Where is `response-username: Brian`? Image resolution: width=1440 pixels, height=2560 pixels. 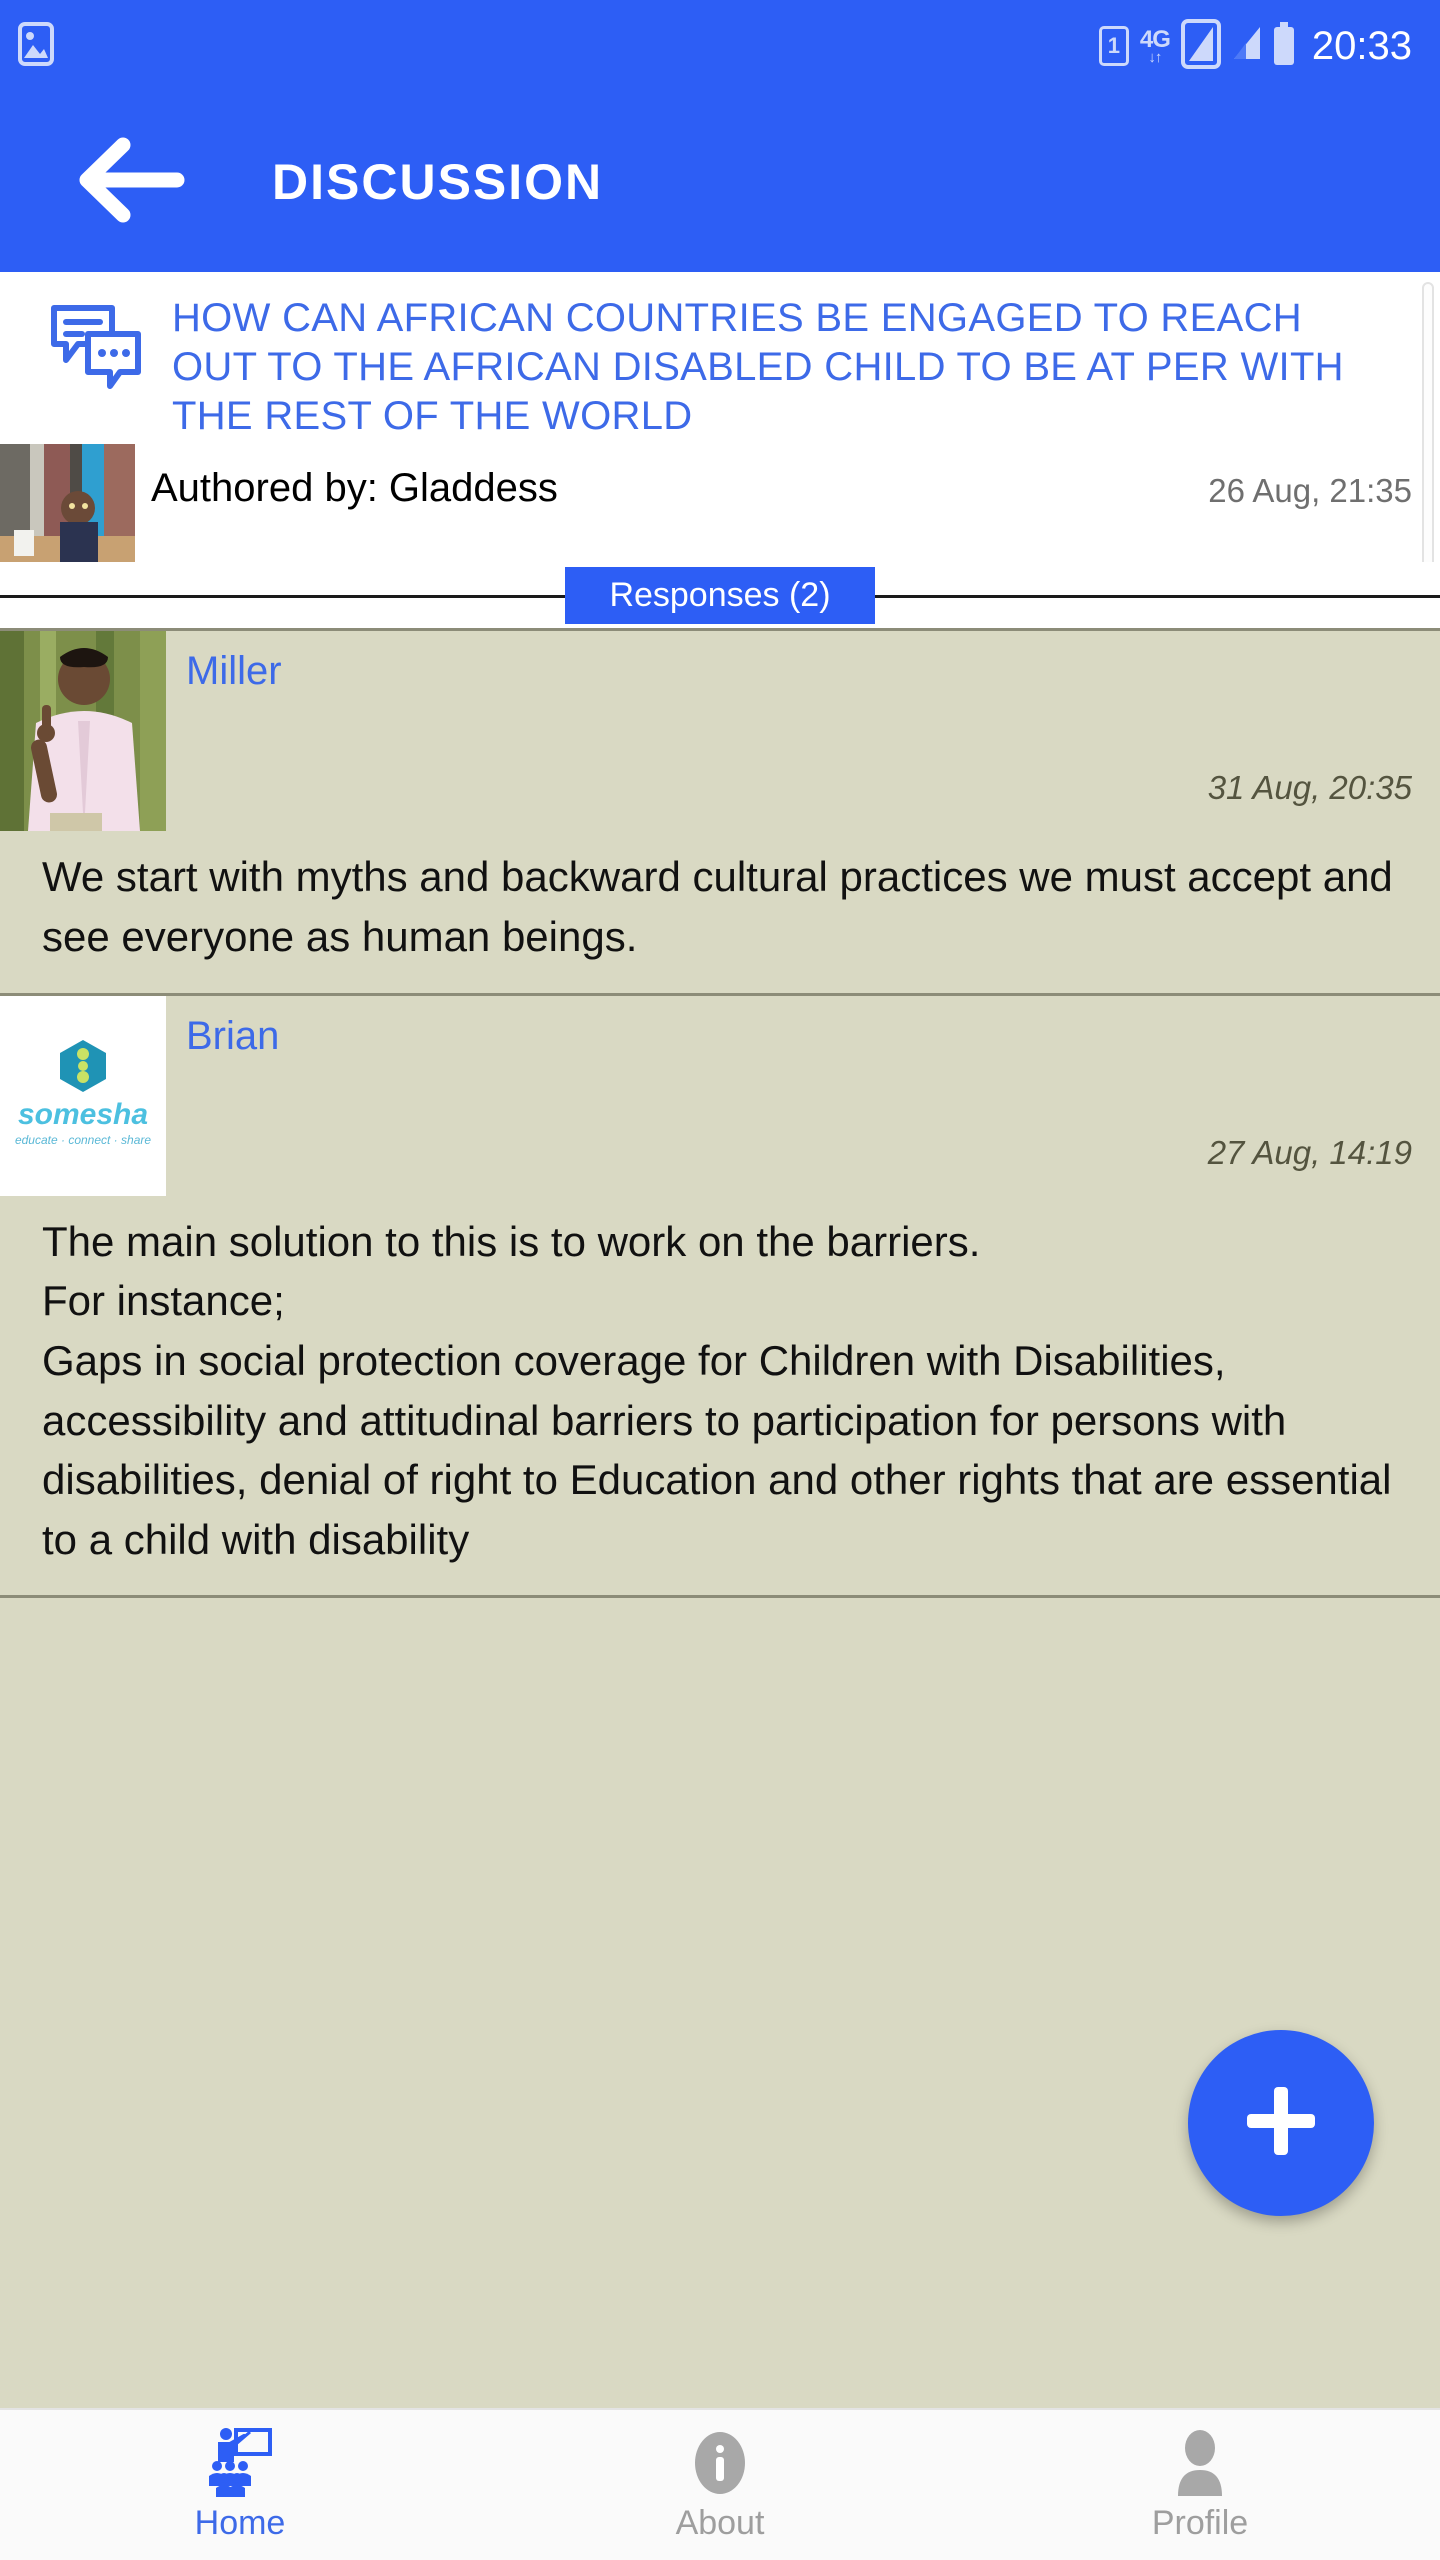
response-username: Brian is located at coordinates (232, 1036).